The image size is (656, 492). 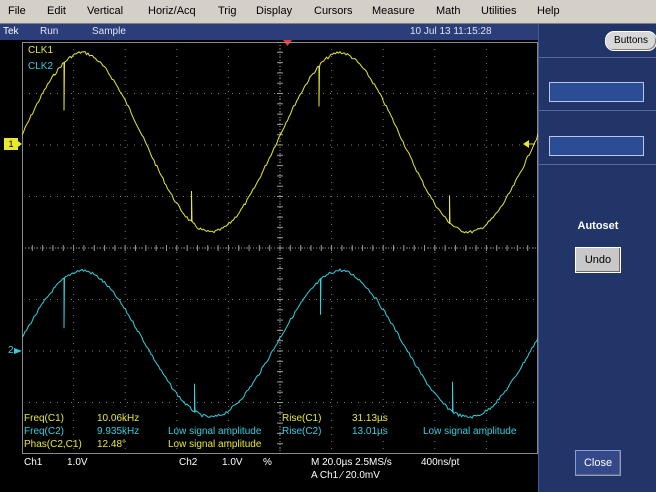 What do you see at coordinates (215, 431) in the screenshot?
I see `freq-c2-note: Low signal amplitude` at bounding box center [215, 431].